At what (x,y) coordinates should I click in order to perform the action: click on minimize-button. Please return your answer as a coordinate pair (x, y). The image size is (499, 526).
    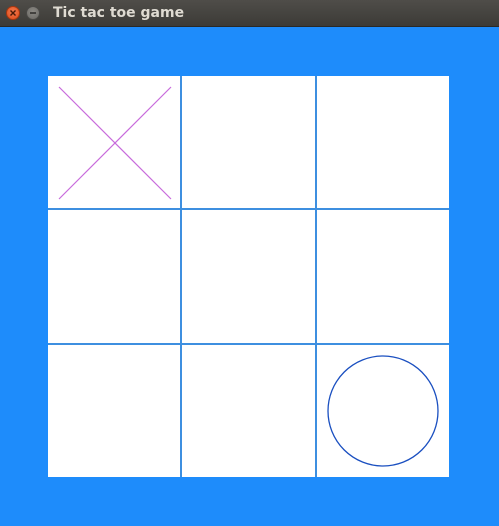
    Looking at the image, I should click on (33, 13).